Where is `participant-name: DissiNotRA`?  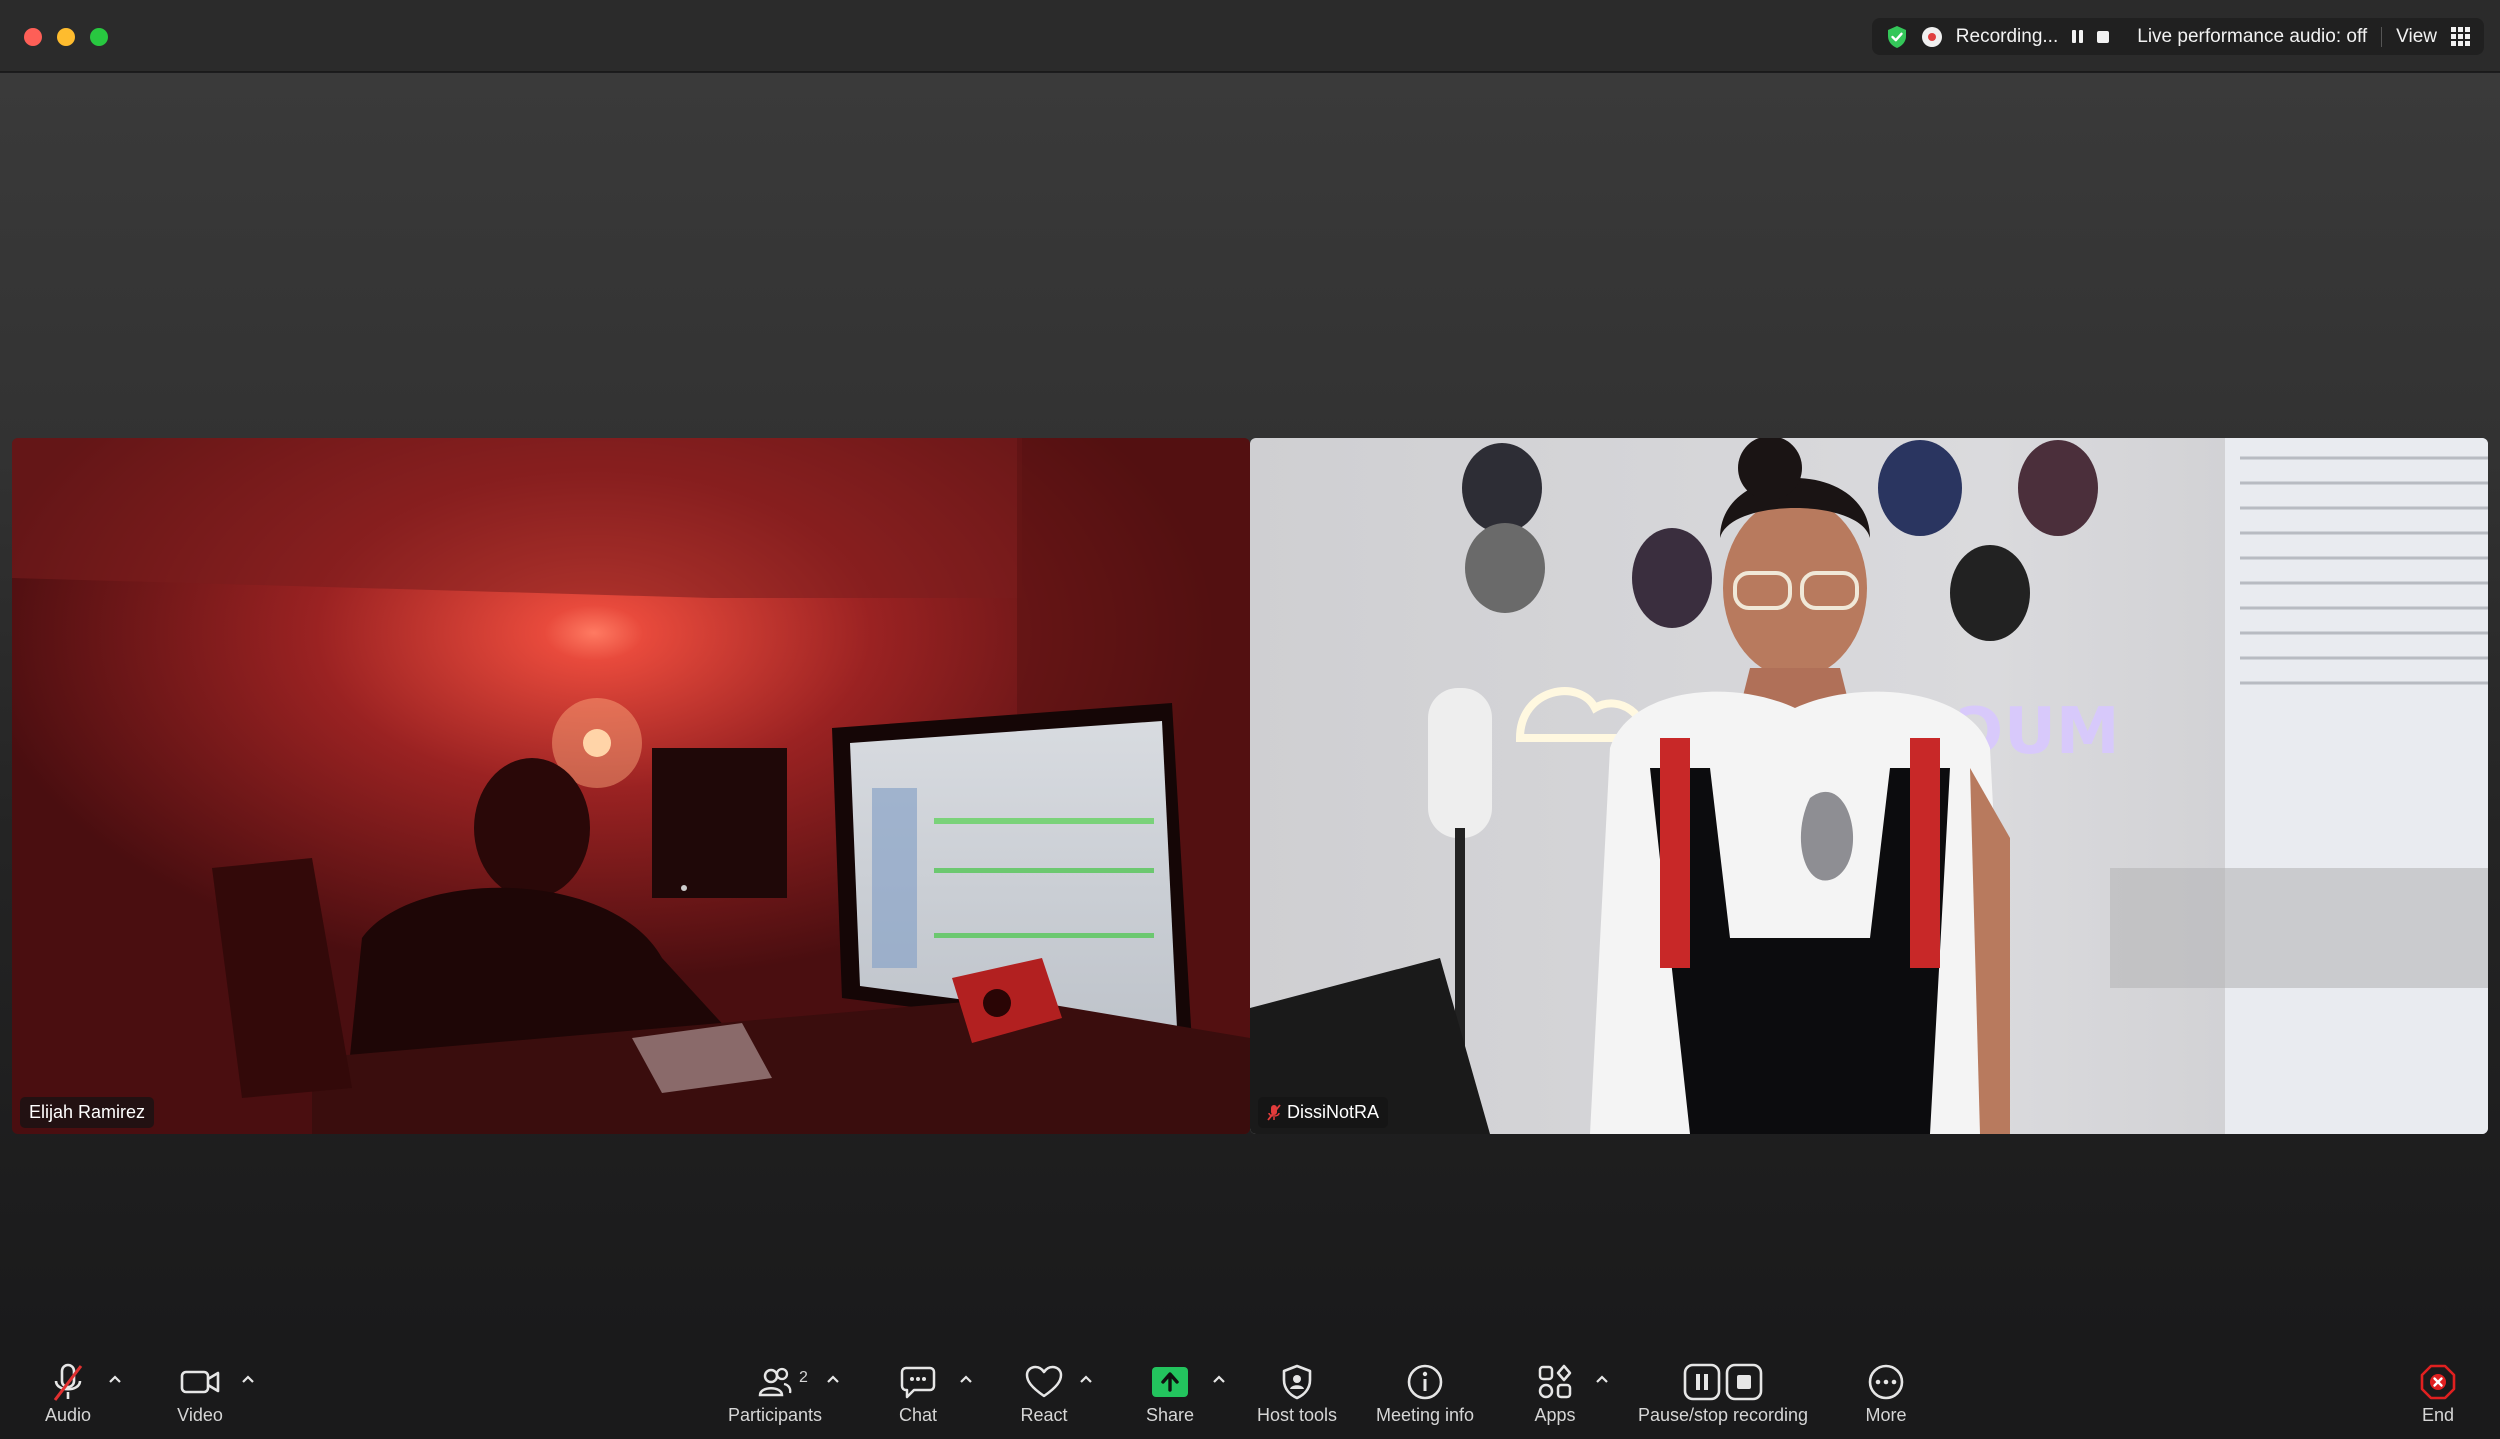 participant-name: DissiNotRA is located at coordinates (1333, 1112).